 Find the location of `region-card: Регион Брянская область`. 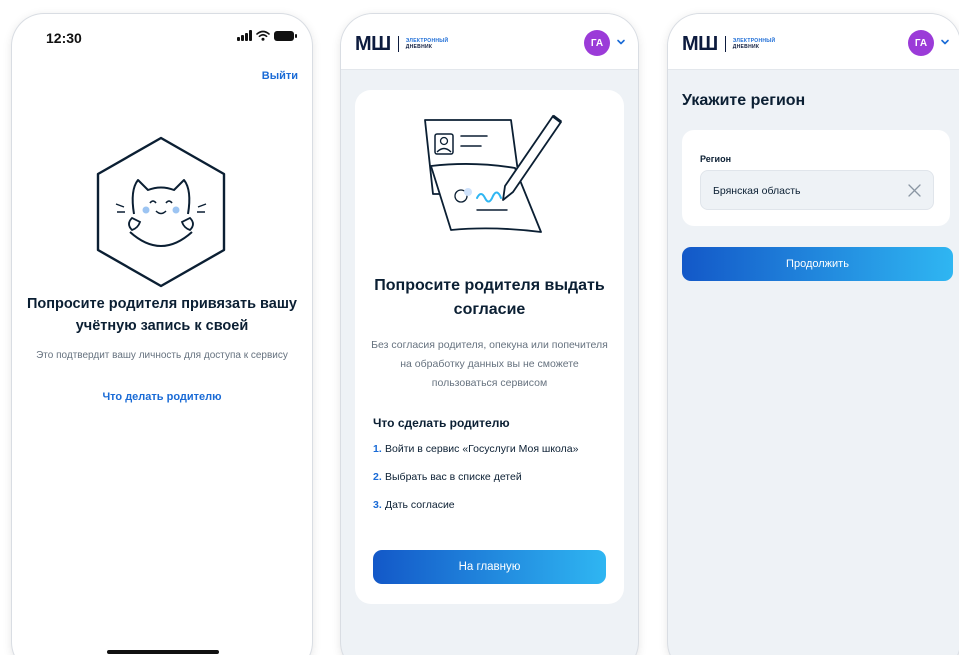

region-card: Регион Брянская область is located at coordinates (816, 178).